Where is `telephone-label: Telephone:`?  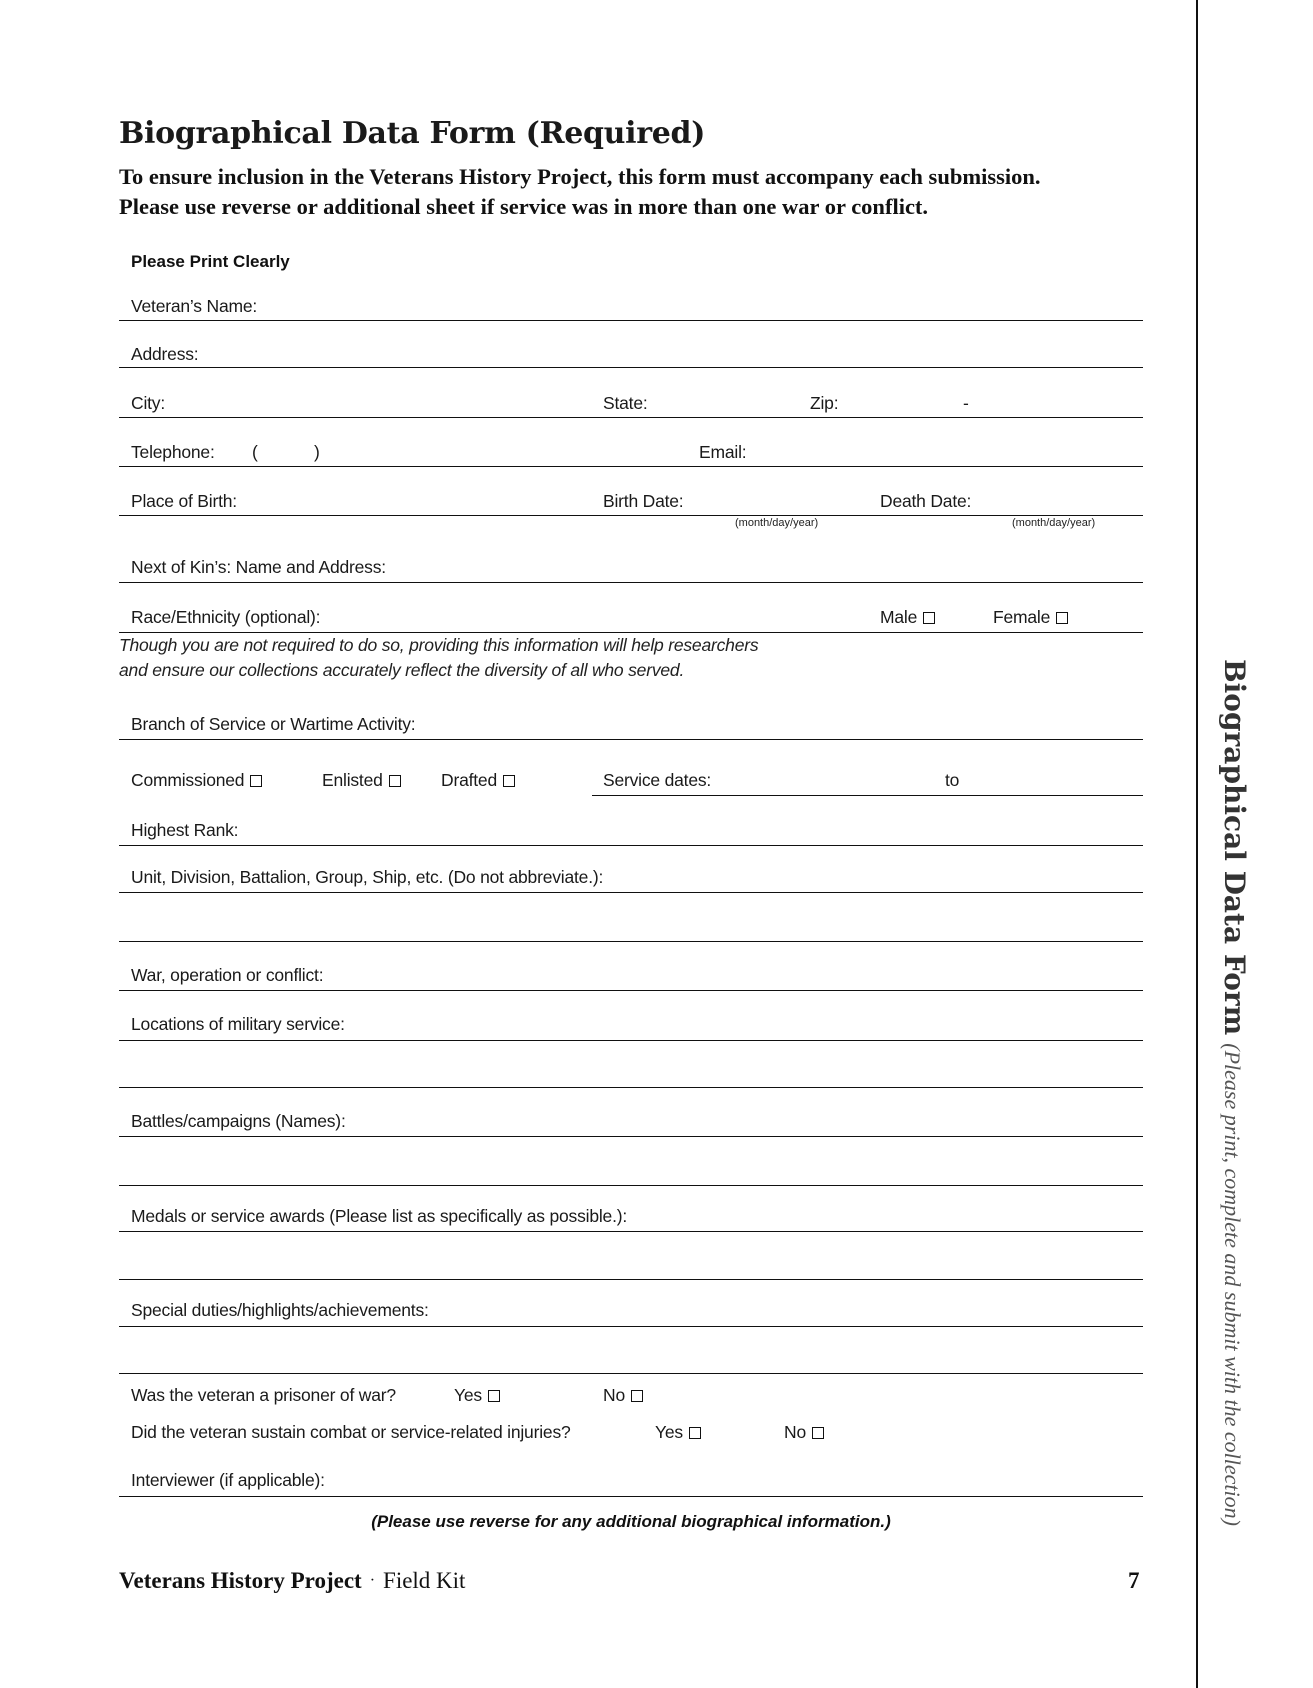
telephone-label: Telephone: is located at coordinates (173, 452).